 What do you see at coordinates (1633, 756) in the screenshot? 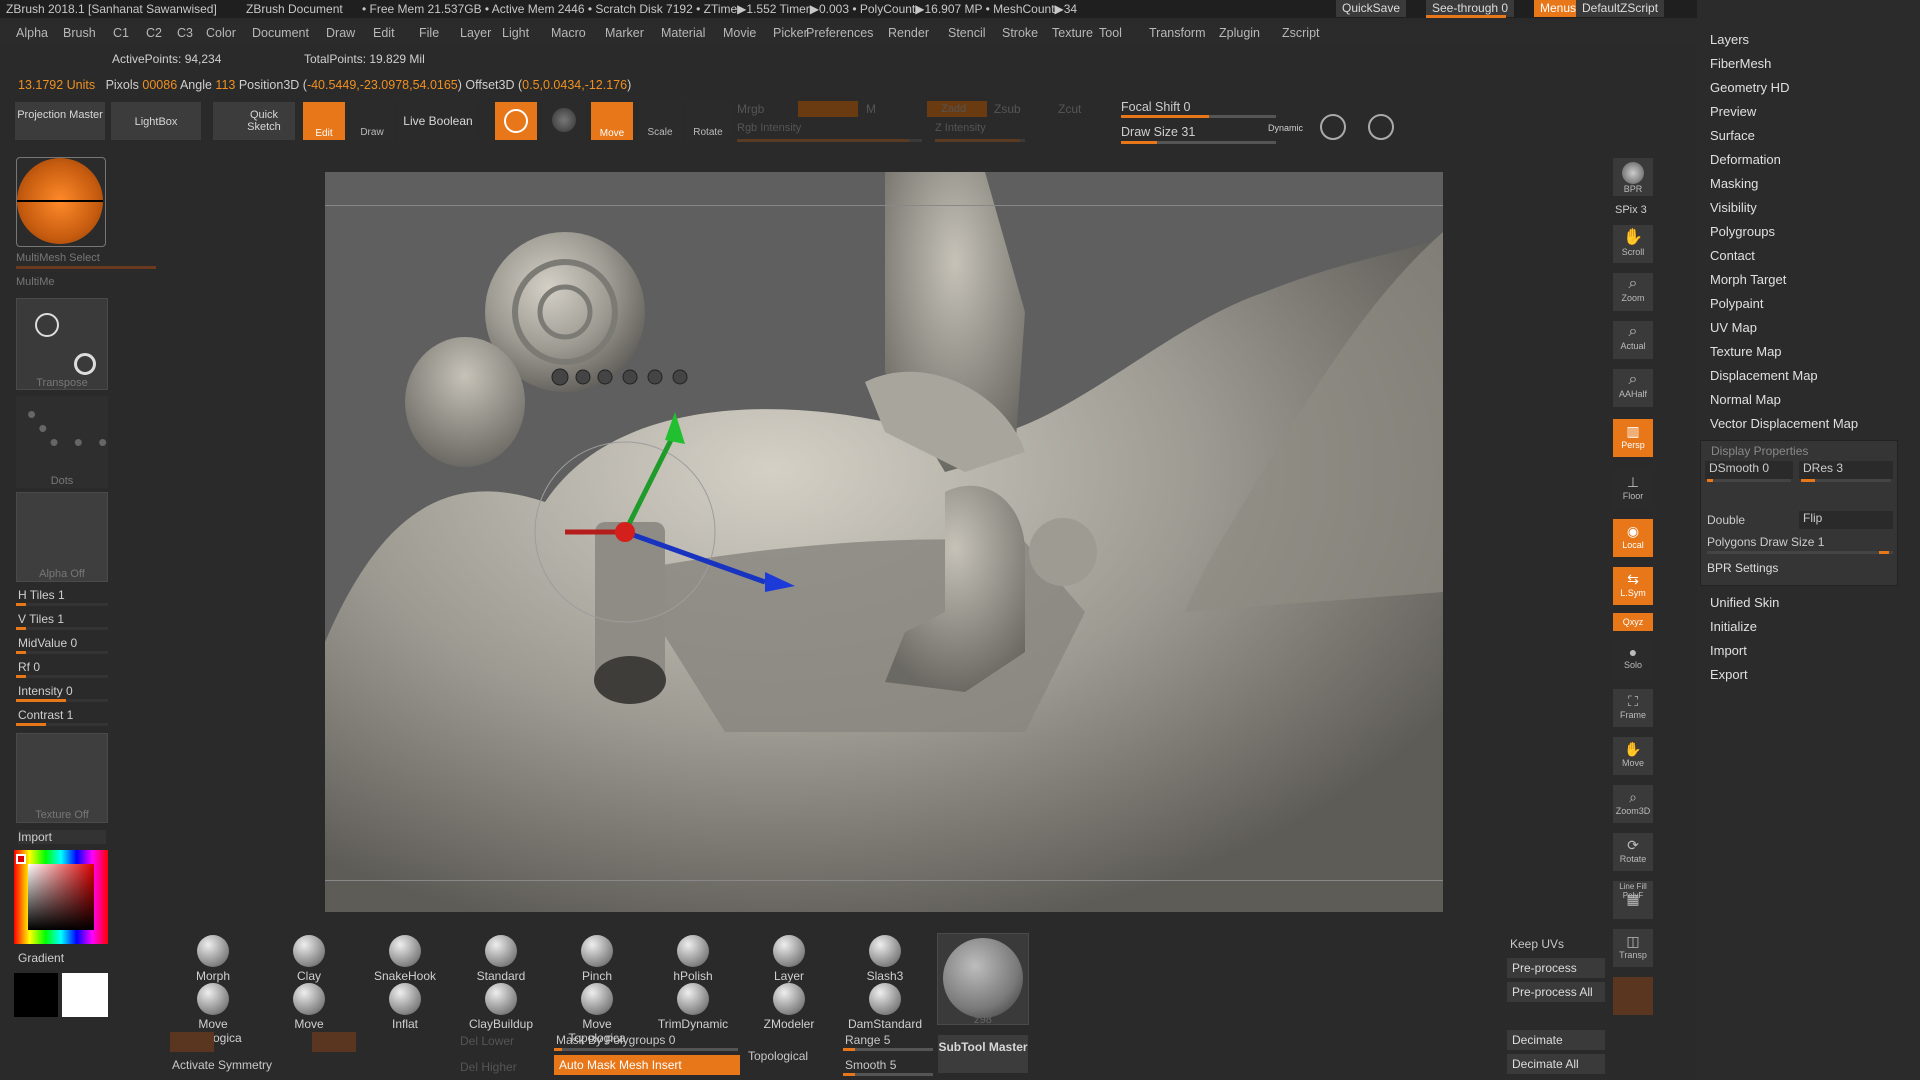
I see `move-view-button: ✋ Move` at bounding box center [1633, 756].